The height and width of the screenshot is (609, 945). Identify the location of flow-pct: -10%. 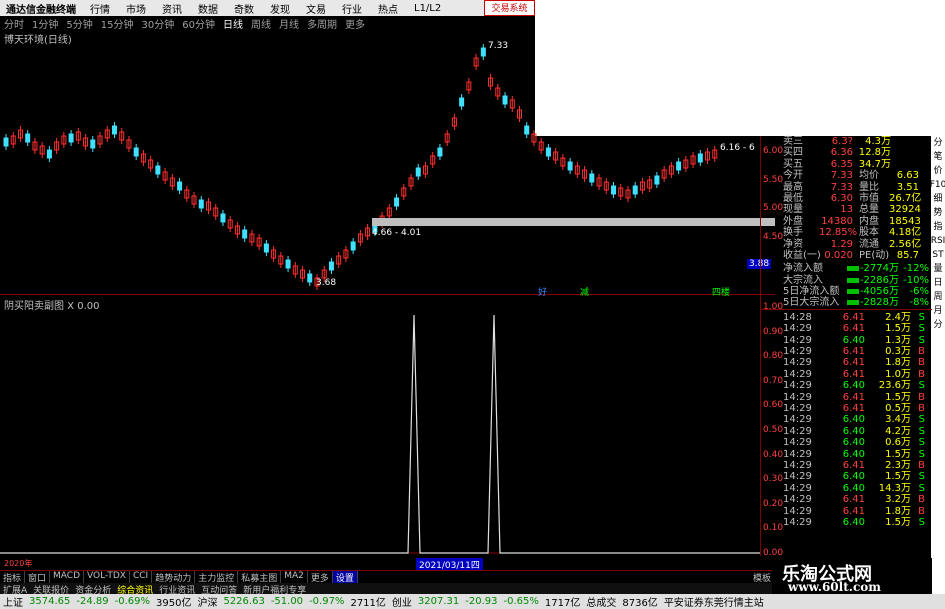
(916, 280).